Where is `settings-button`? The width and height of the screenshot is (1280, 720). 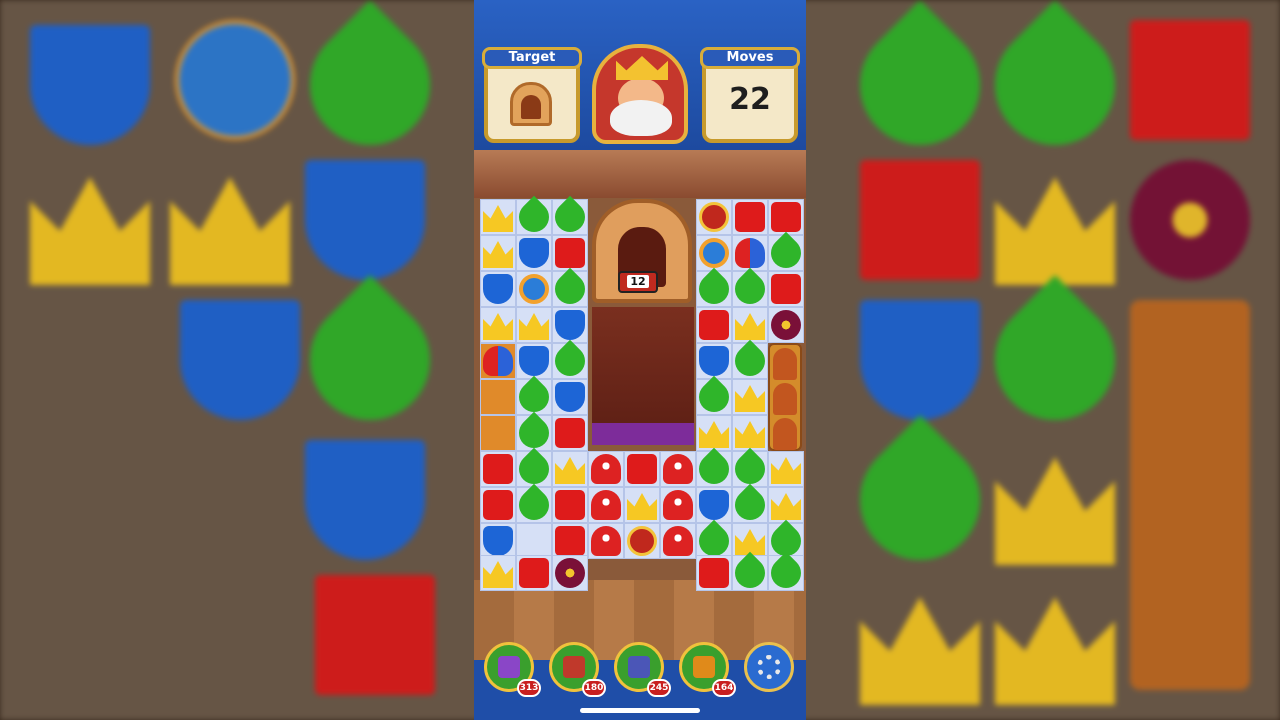 settings-button is located at coordinates (769, 667).